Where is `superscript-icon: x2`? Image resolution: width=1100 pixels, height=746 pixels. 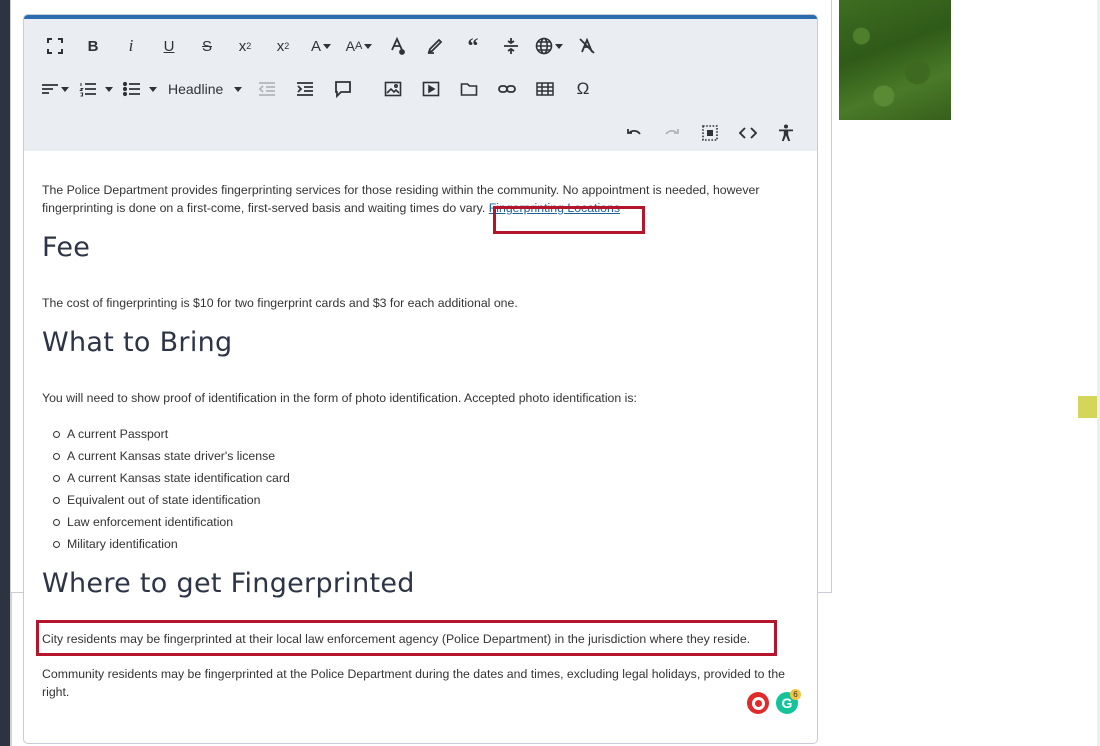 superscript-icon: x2 is located at coordinates (283, 46).